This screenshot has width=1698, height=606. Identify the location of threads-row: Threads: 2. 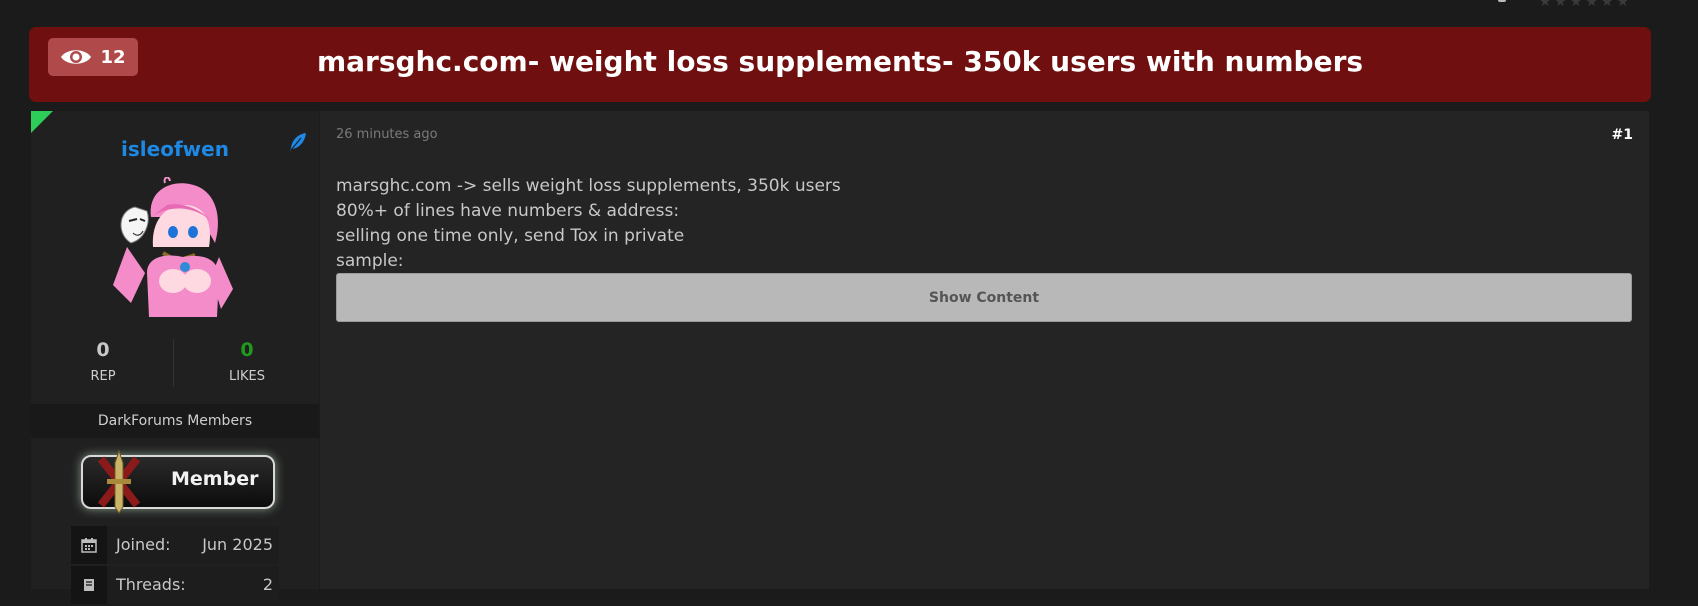
(175, 585).